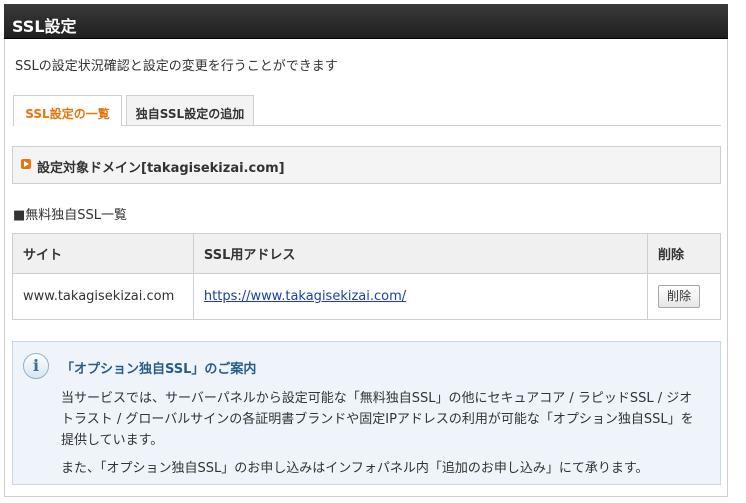 This screenshot has width=746, height=503. What do you see at coordinates (67, 110) in the screenshot?
I see `tab-ssl-list: SSL設定の一覧` at bounding box center [67, 110].